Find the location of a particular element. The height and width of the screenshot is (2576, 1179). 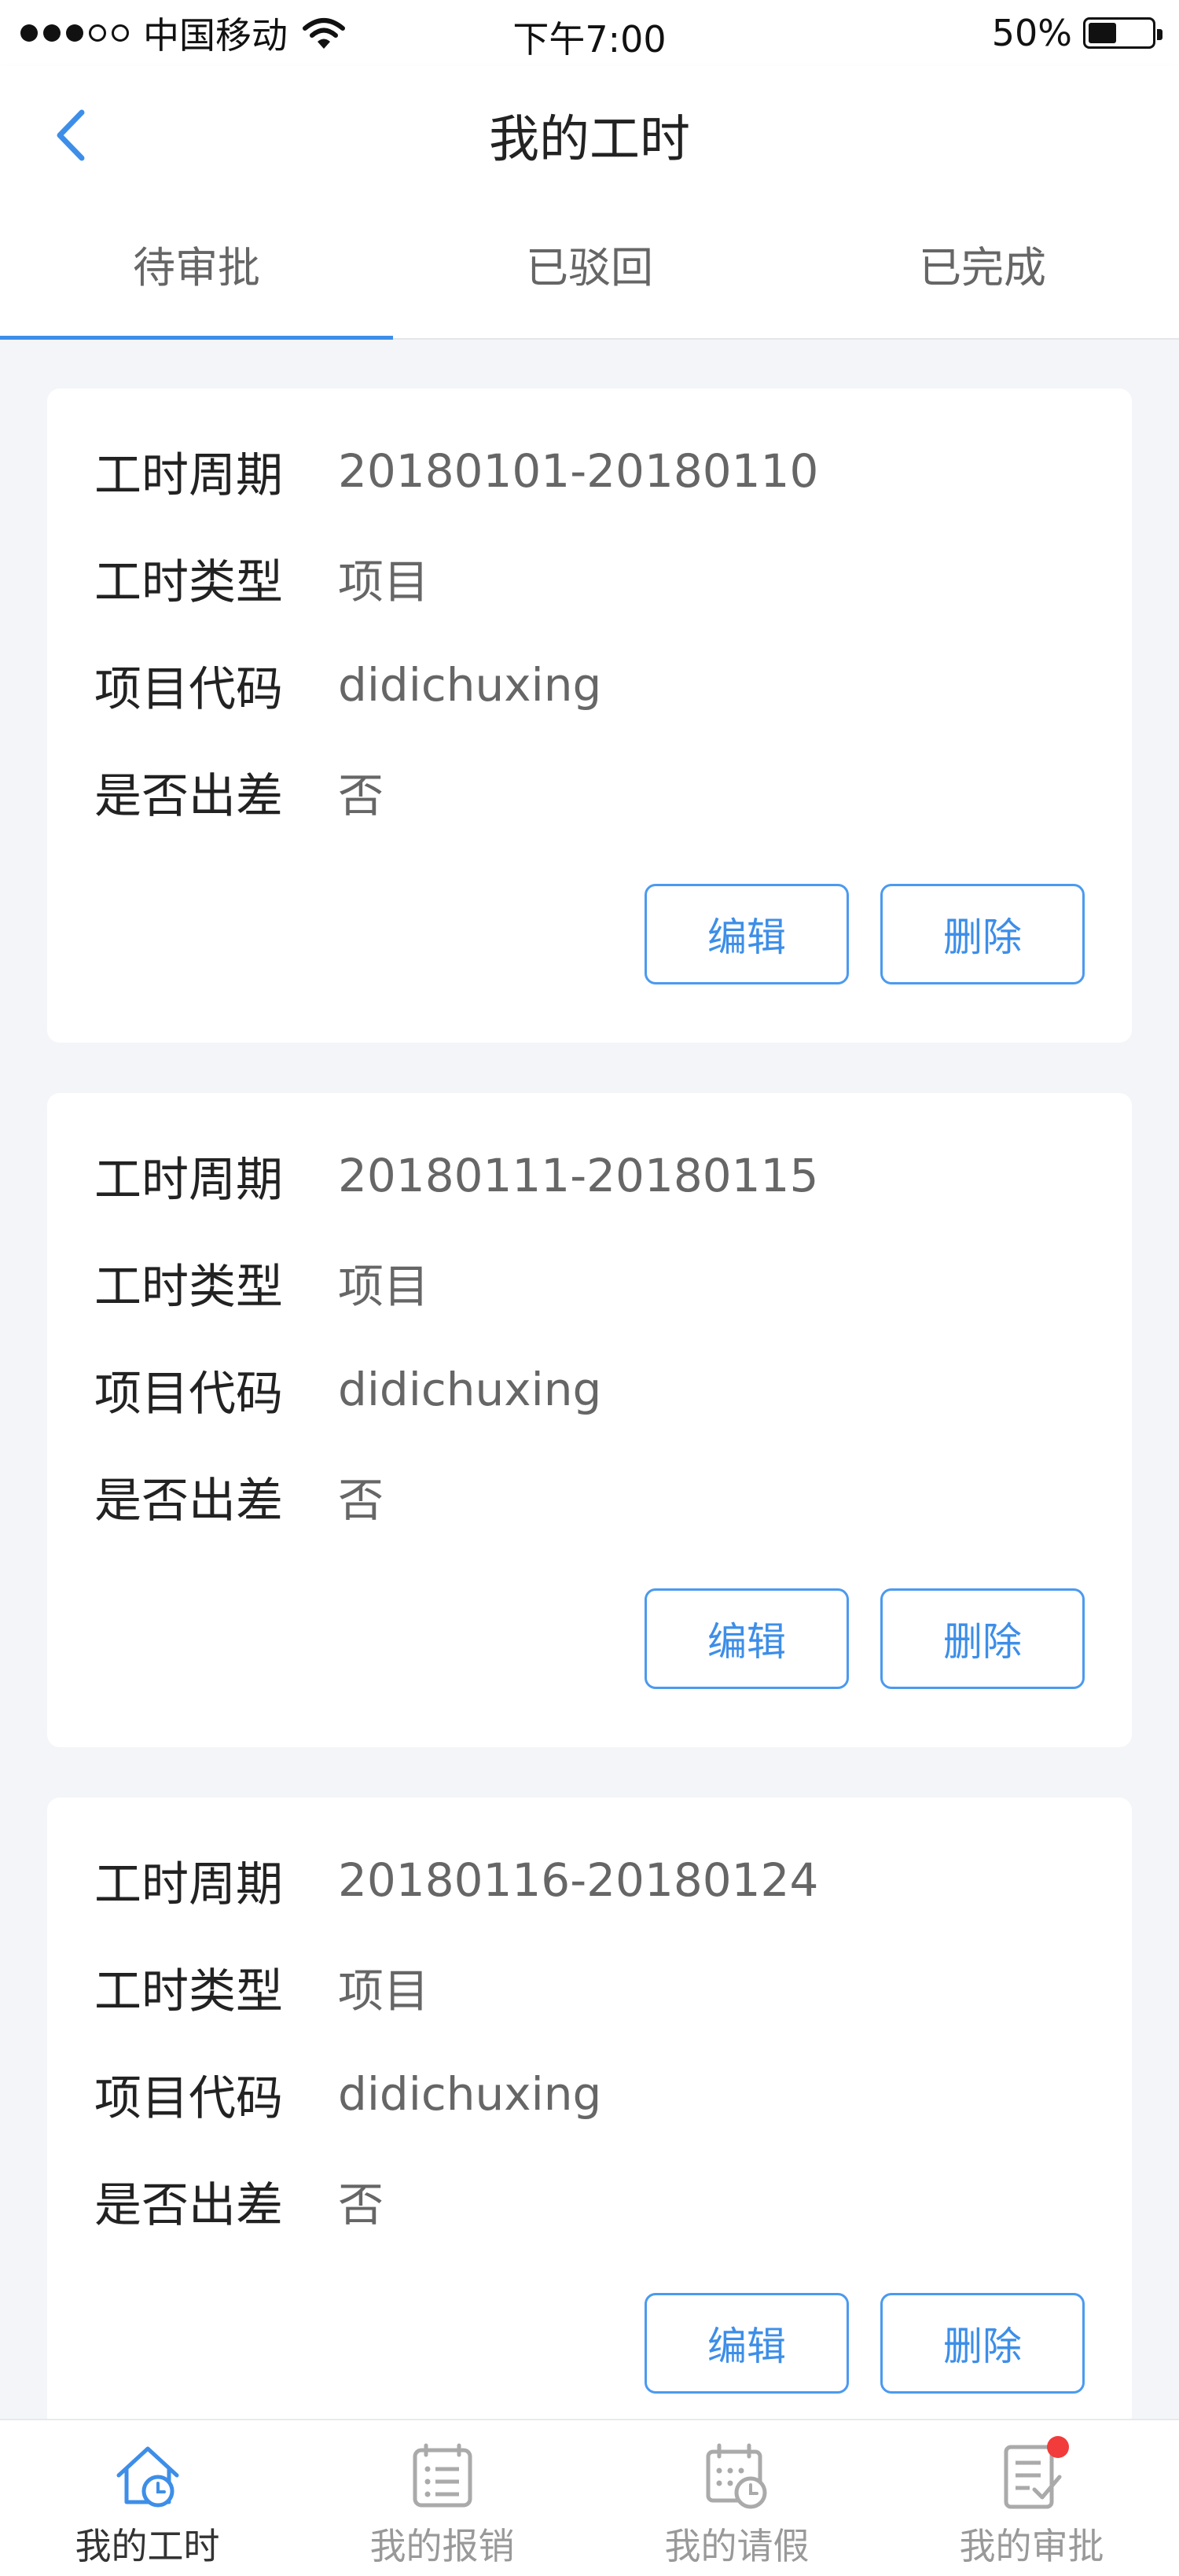

tab-rejected: 已驳回 is located at coordinates (589, 269).